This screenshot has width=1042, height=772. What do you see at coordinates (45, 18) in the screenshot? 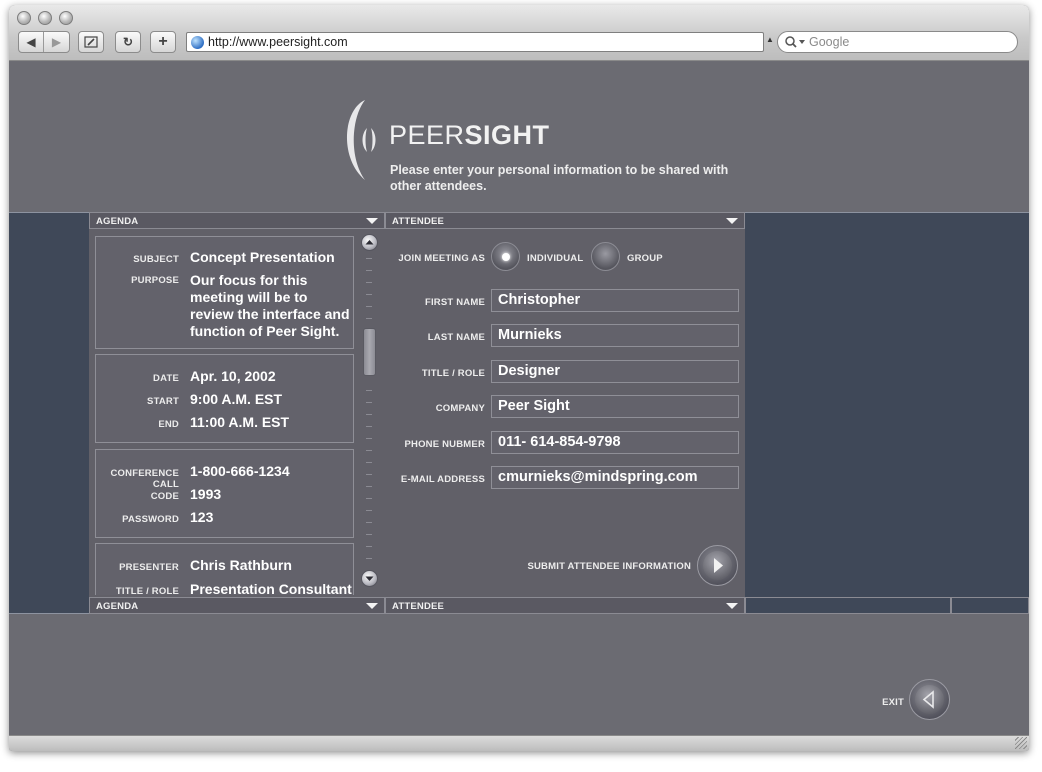
I see `minimize-window-button` at bounding box center [45, 18].